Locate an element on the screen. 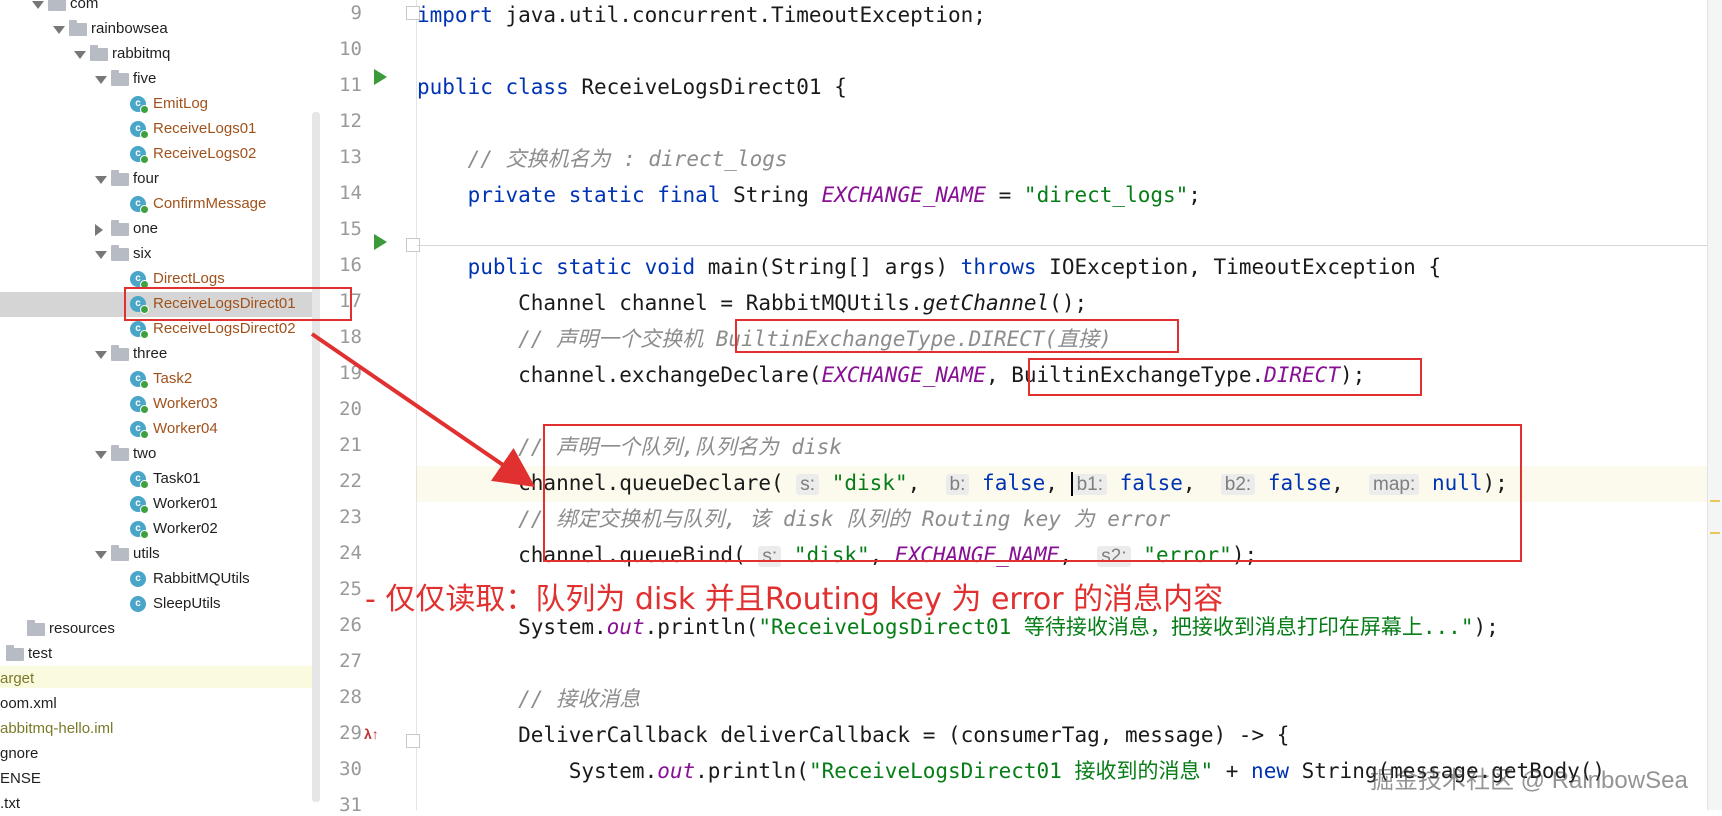 The image size is (1722, 816). editor-scrollbar is located at coordinates (1714, 405).